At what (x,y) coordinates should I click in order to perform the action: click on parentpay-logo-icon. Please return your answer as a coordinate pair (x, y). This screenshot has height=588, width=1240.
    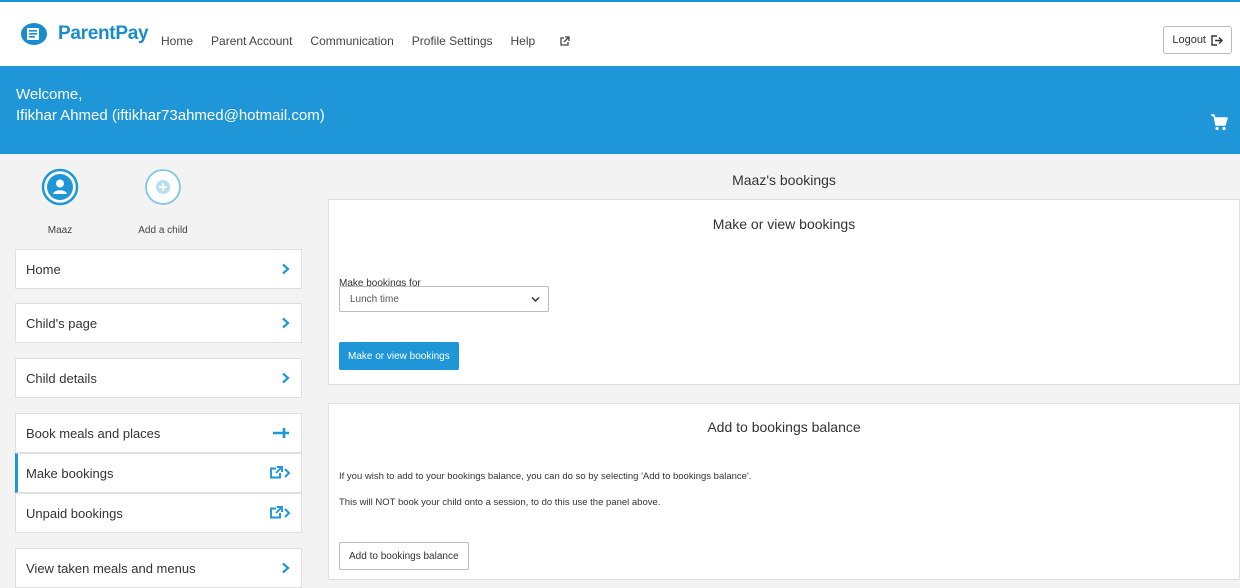
    Looking at the image, I should click on (34, 34).